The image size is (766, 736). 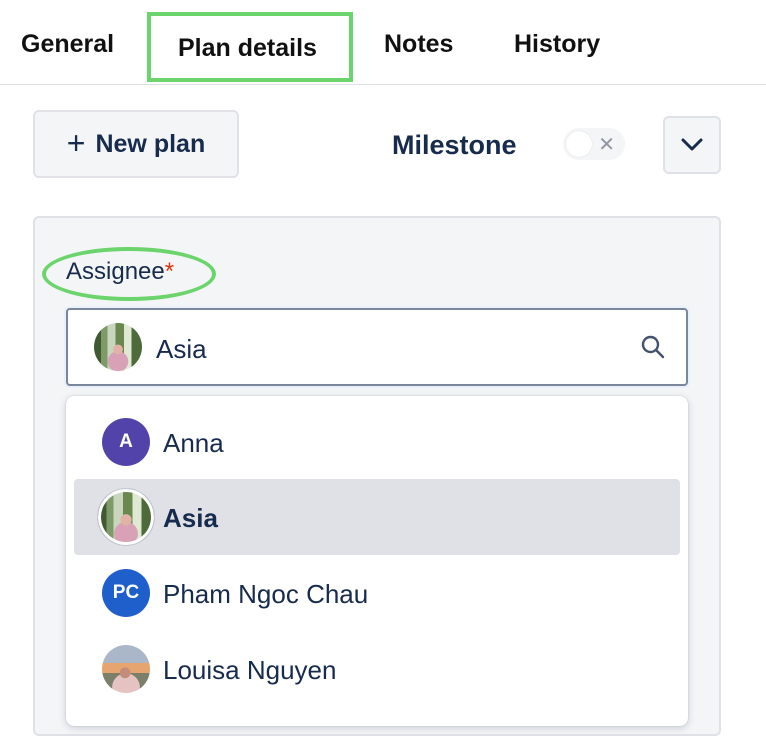 What do you see at coordinates (606, 145) in the screenshot?
I see `close-icon: ✕` at bounding box center [606, 145].